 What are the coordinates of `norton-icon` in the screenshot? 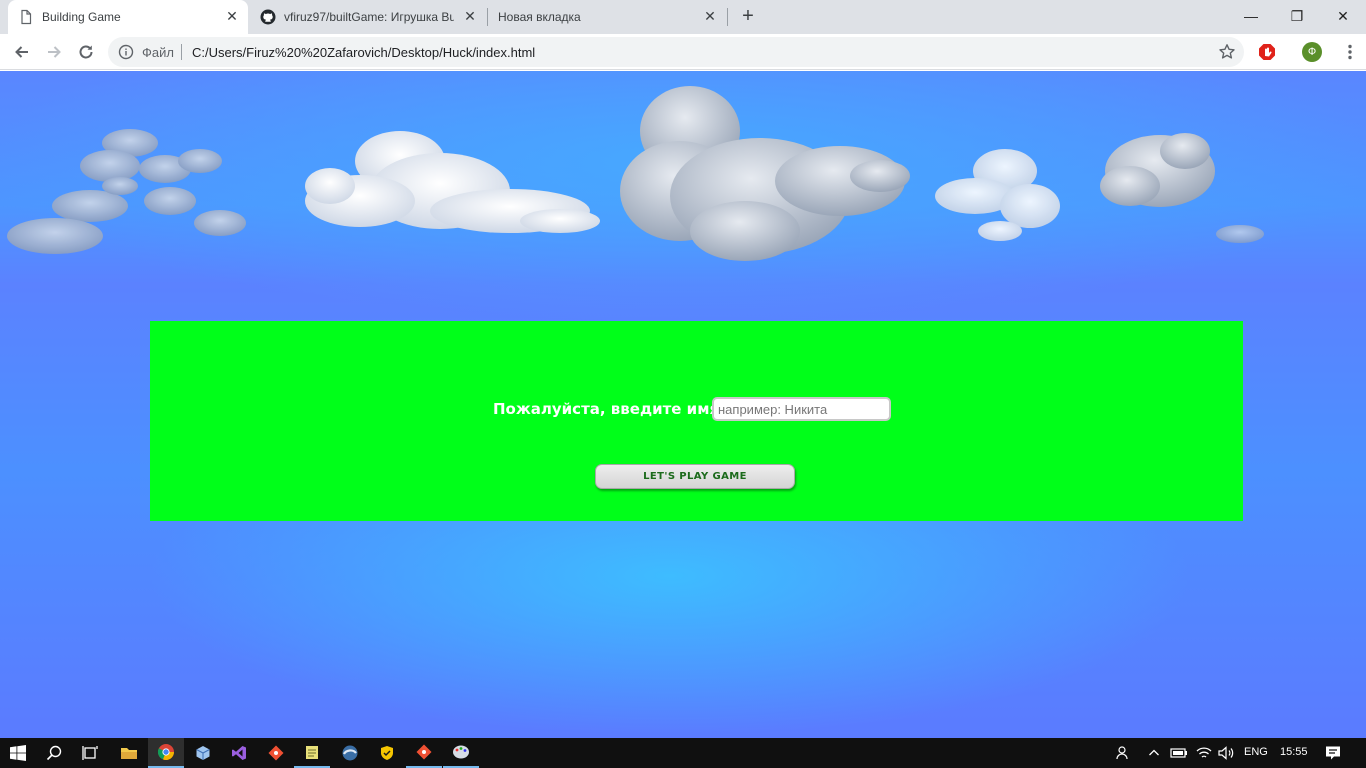 It's located at (387, 753).